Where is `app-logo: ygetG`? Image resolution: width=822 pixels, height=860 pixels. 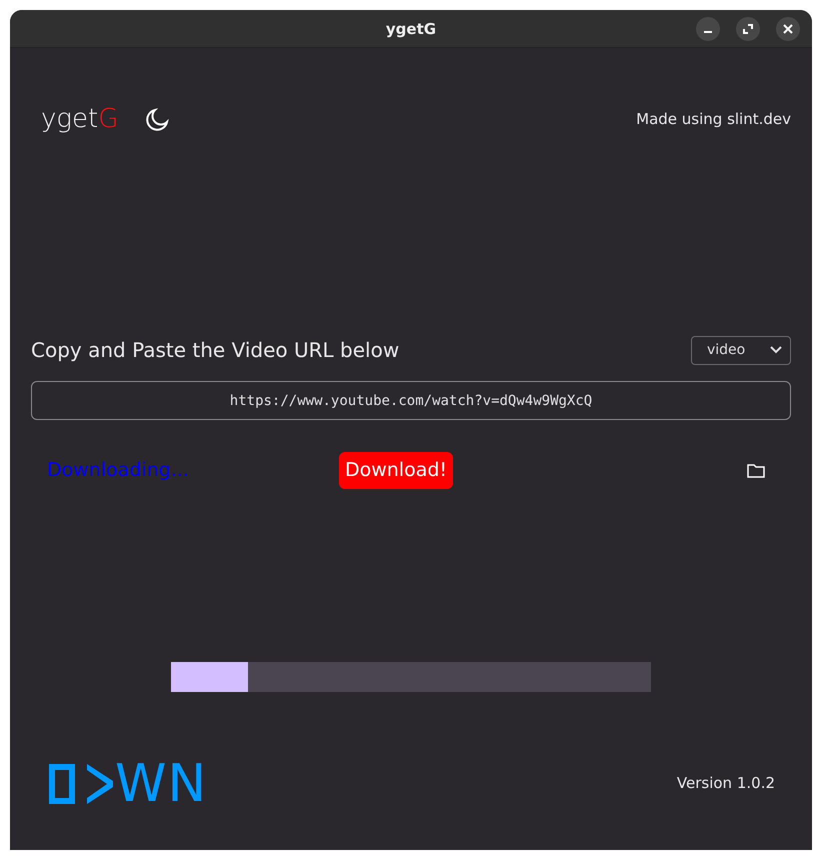 app-logo: ygetG is located at coordinates (79, 119).